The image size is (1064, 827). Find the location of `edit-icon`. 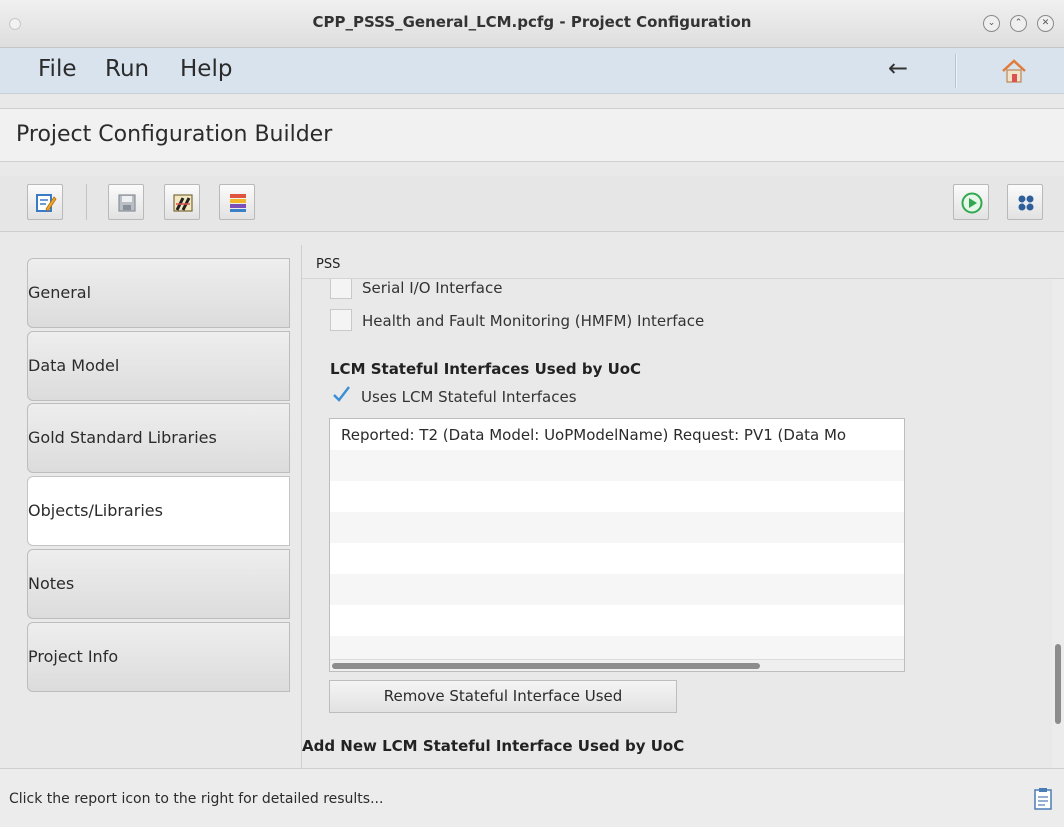

edit-icon is located at coordinates (46, 203).